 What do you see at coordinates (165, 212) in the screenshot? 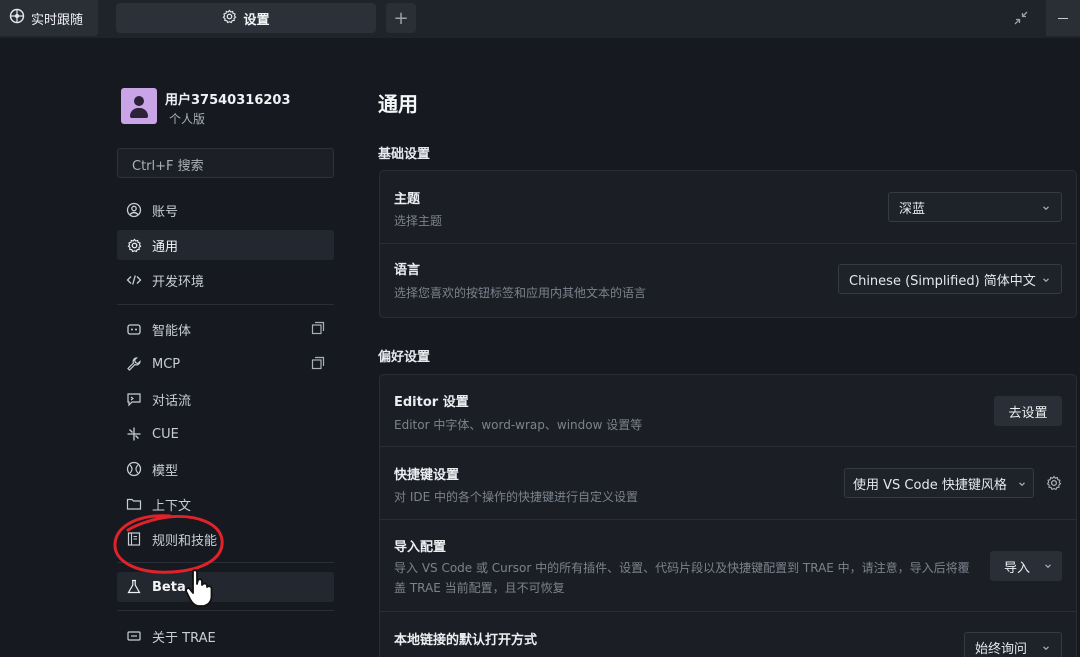
I see `sidebar-item-label: 账号` at bounding box center [165, 212].